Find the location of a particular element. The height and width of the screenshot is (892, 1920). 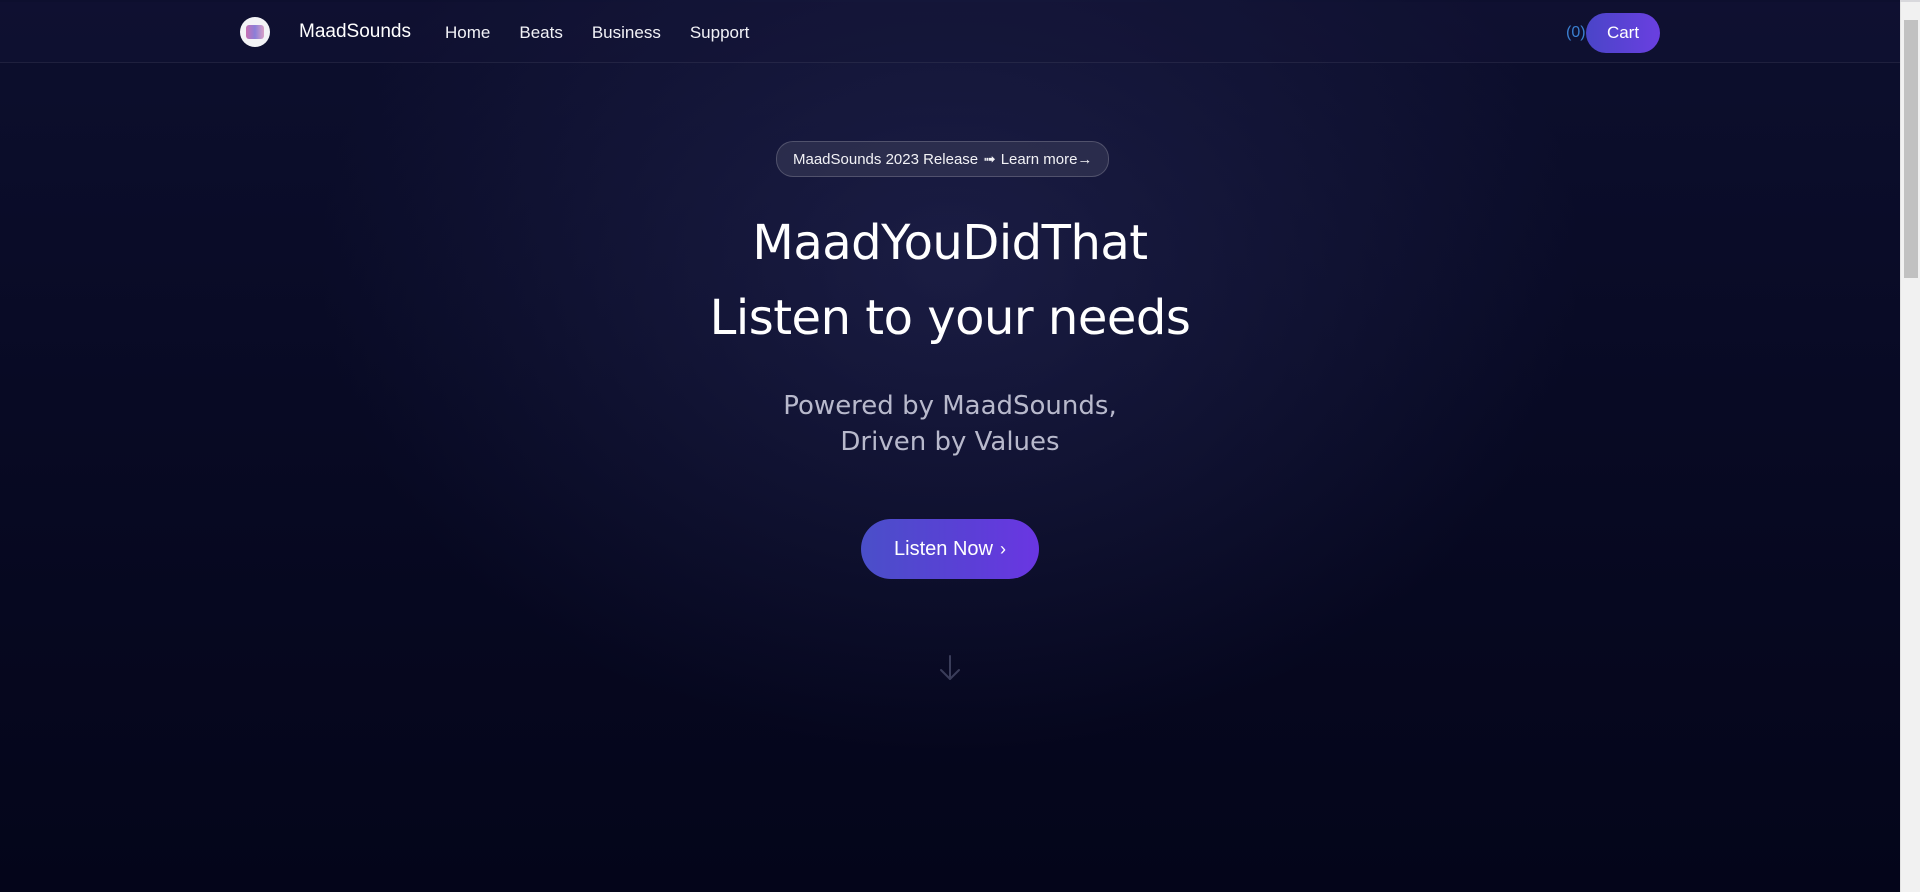

chevron-right-icon: › is located at coordinates (1002, 548).